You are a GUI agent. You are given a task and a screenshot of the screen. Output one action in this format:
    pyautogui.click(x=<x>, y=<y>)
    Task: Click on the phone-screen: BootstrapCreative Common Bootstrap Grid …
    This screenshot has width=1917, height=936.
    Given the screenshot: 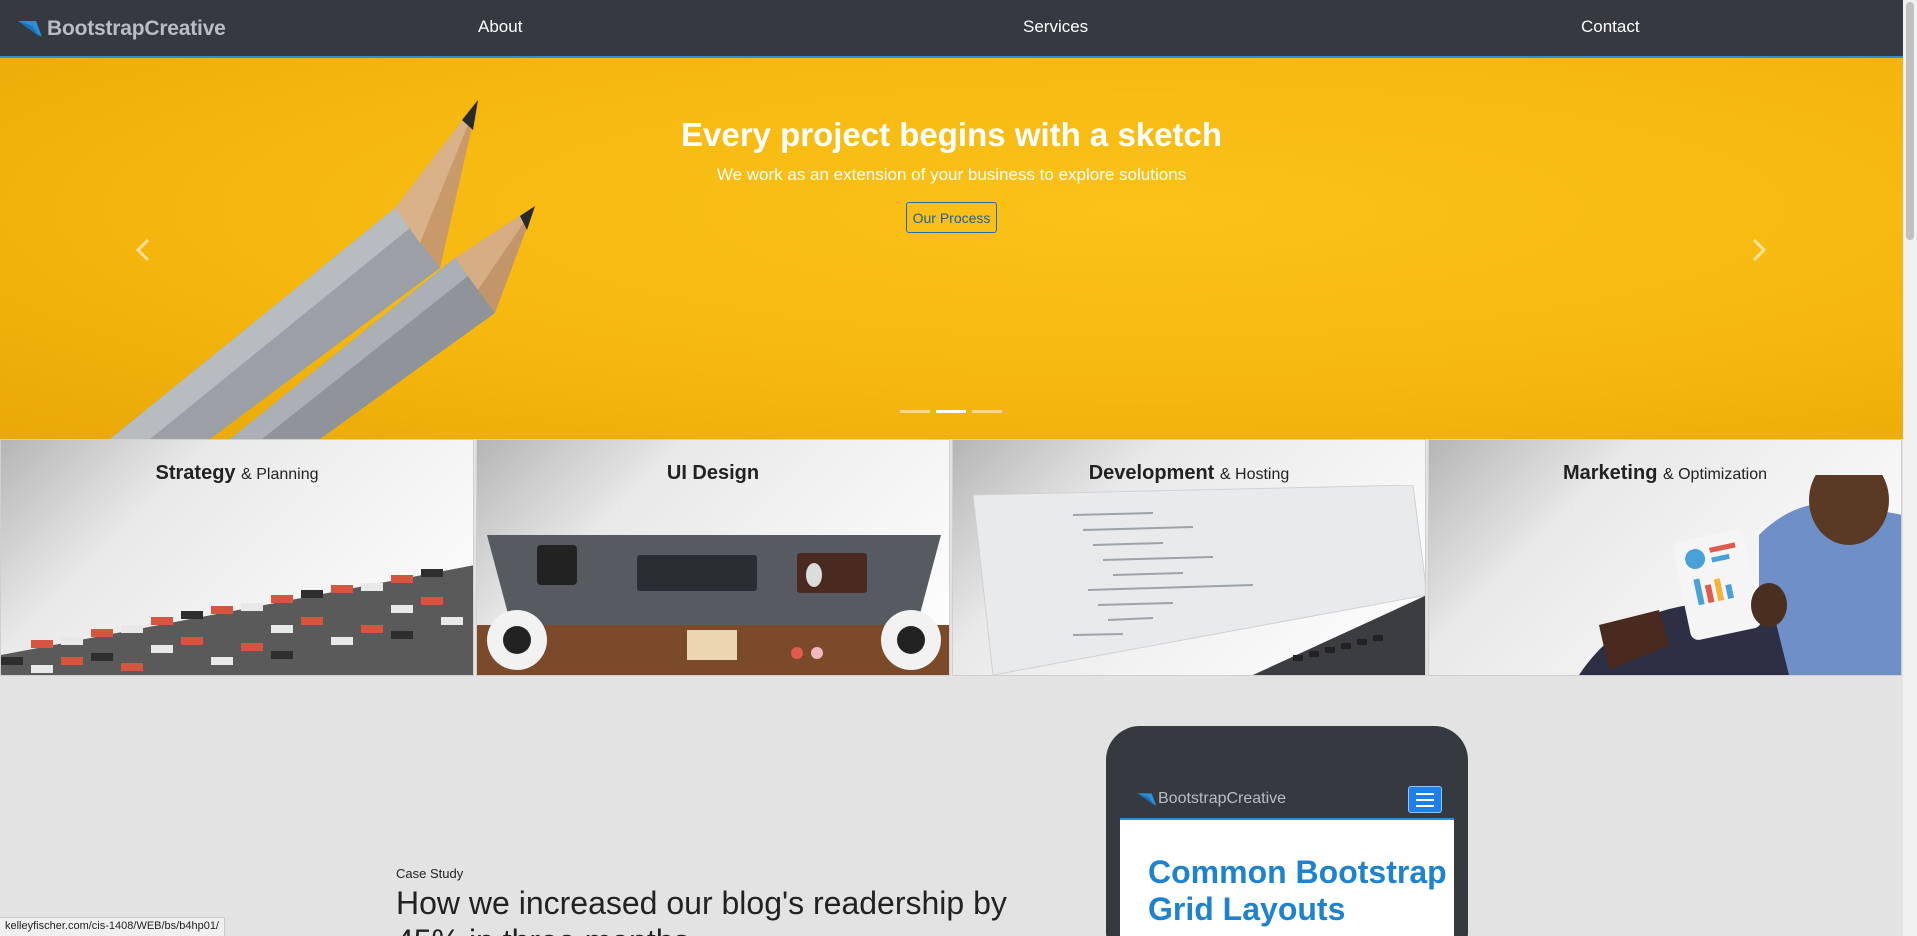 What is the action you would take?
    pyautogui.click(x=1287, y=858)
    